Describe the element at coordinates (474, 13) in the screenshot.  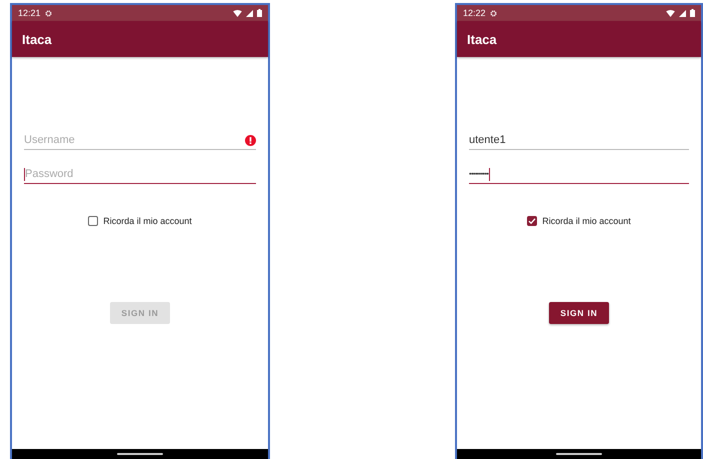
I see `status-time: 12:22` at that location.